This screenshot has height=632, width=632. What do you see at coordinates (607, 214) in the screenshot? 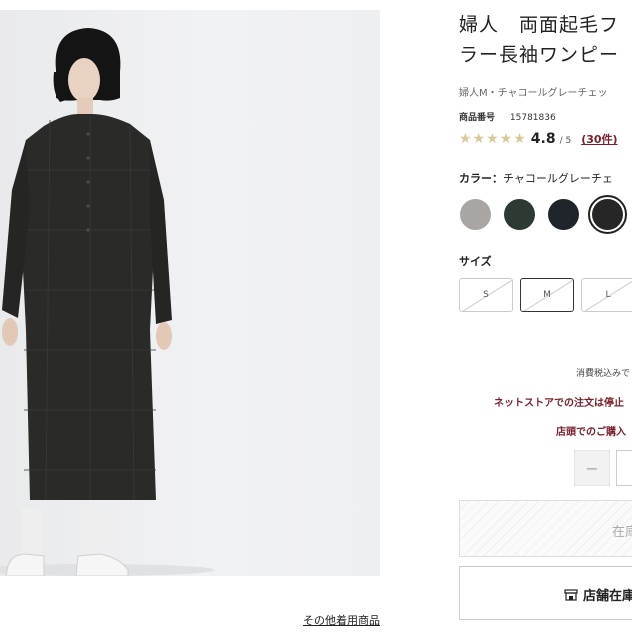
I see `color-swatch-charcoal-check` at bounding box center [607, 214].